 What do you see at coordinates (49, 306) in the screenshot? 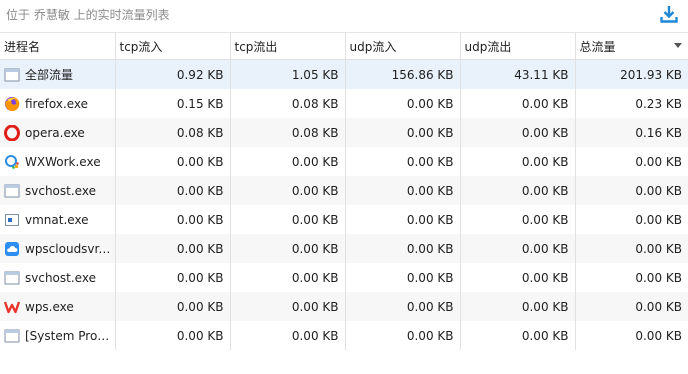
I see `process-name-label: wps.exe` at bounding box center [49, 306].